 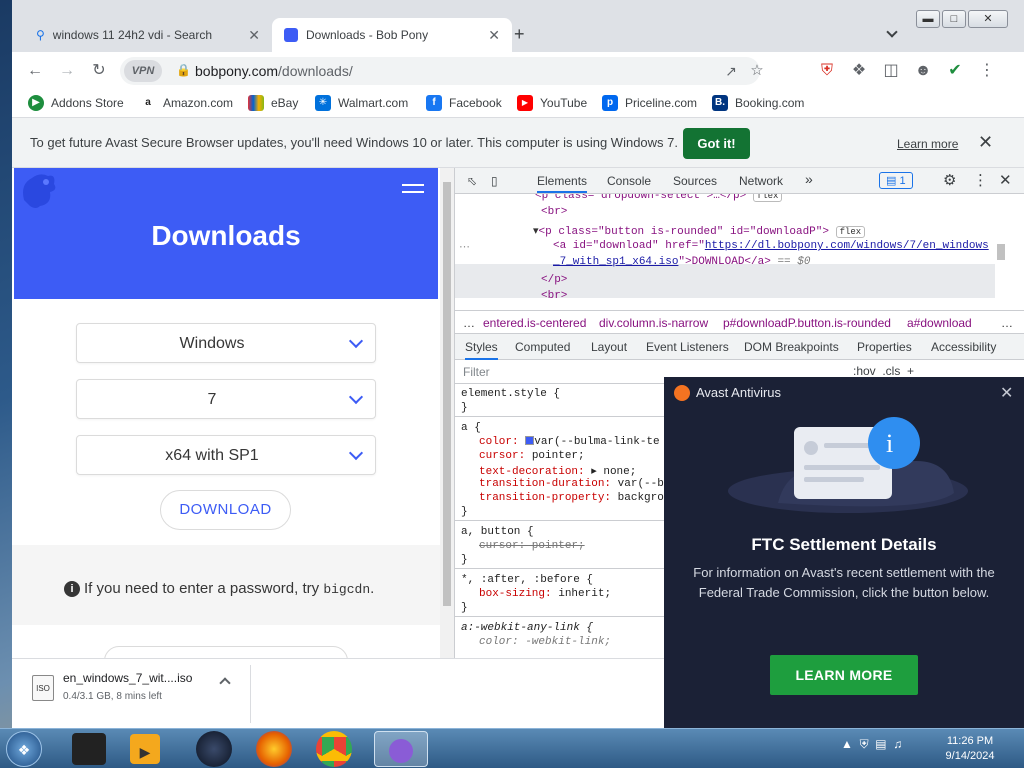 What do you see at coordinates (401, 749) in the screenshot?
I see `avast-browser-taskbar-button` at bounding box center [401, 749].